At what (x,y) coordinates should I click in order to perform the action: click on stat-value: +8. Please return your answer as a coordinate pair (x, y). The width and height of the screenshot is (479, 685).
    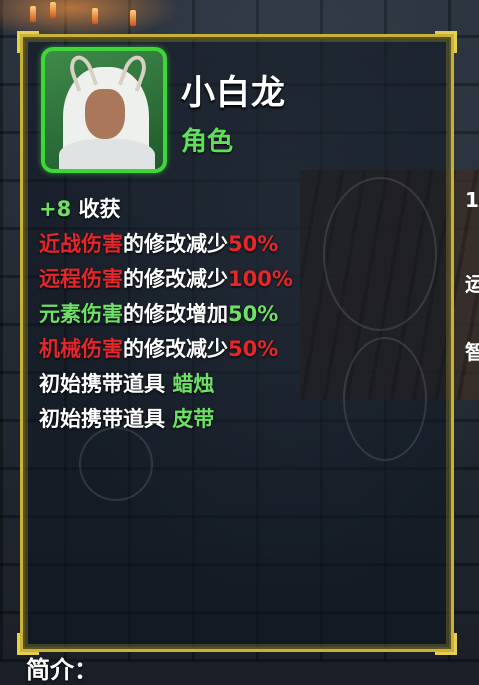
    Looking at the image, I should click on (55, 209).